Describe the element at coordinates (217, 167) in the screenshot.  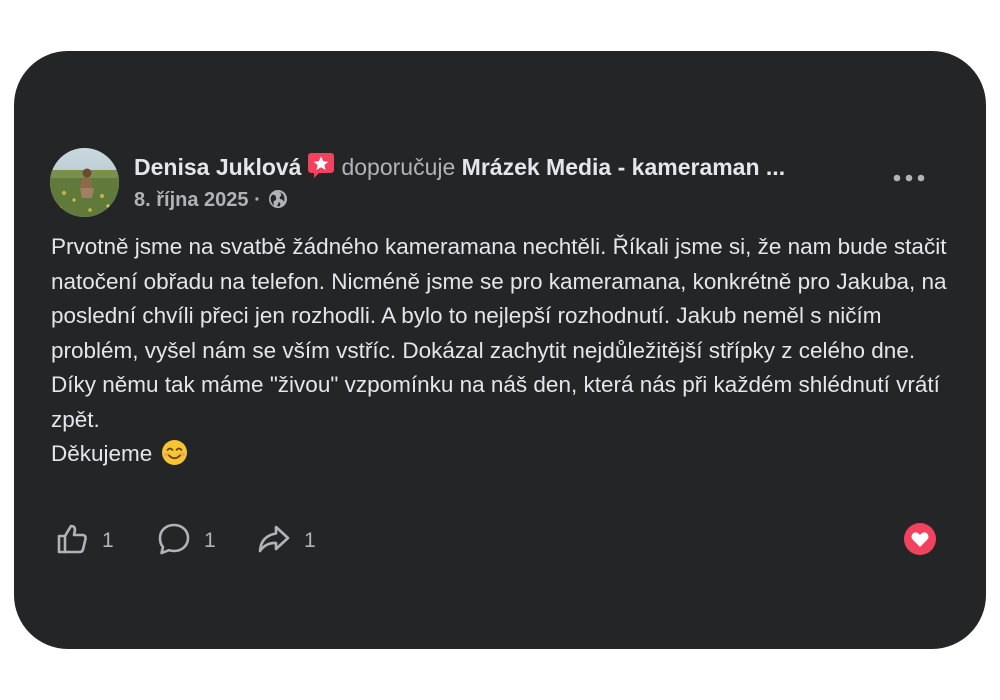
I see `author-name: Denisa Juklová` at that location.